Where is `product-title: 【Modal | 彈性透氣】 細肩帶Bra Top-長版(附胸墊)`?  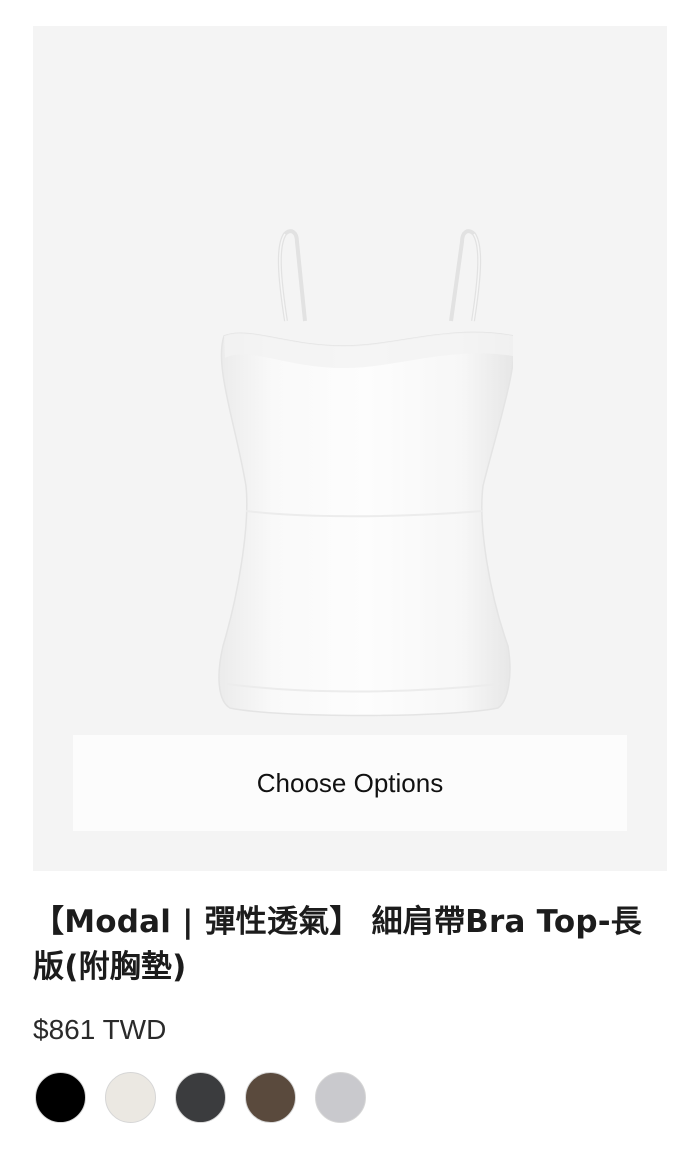 product-title: 【Modal | 彈性透氣】 細肩帶Bra Top-長版(附胸墊) is located at coordinates (350, 945).